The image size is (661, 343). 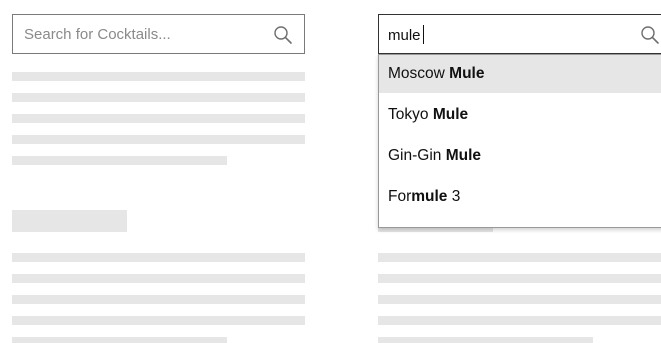 I want to click on suggestion-prefix: For, so click(x=400, y=196).